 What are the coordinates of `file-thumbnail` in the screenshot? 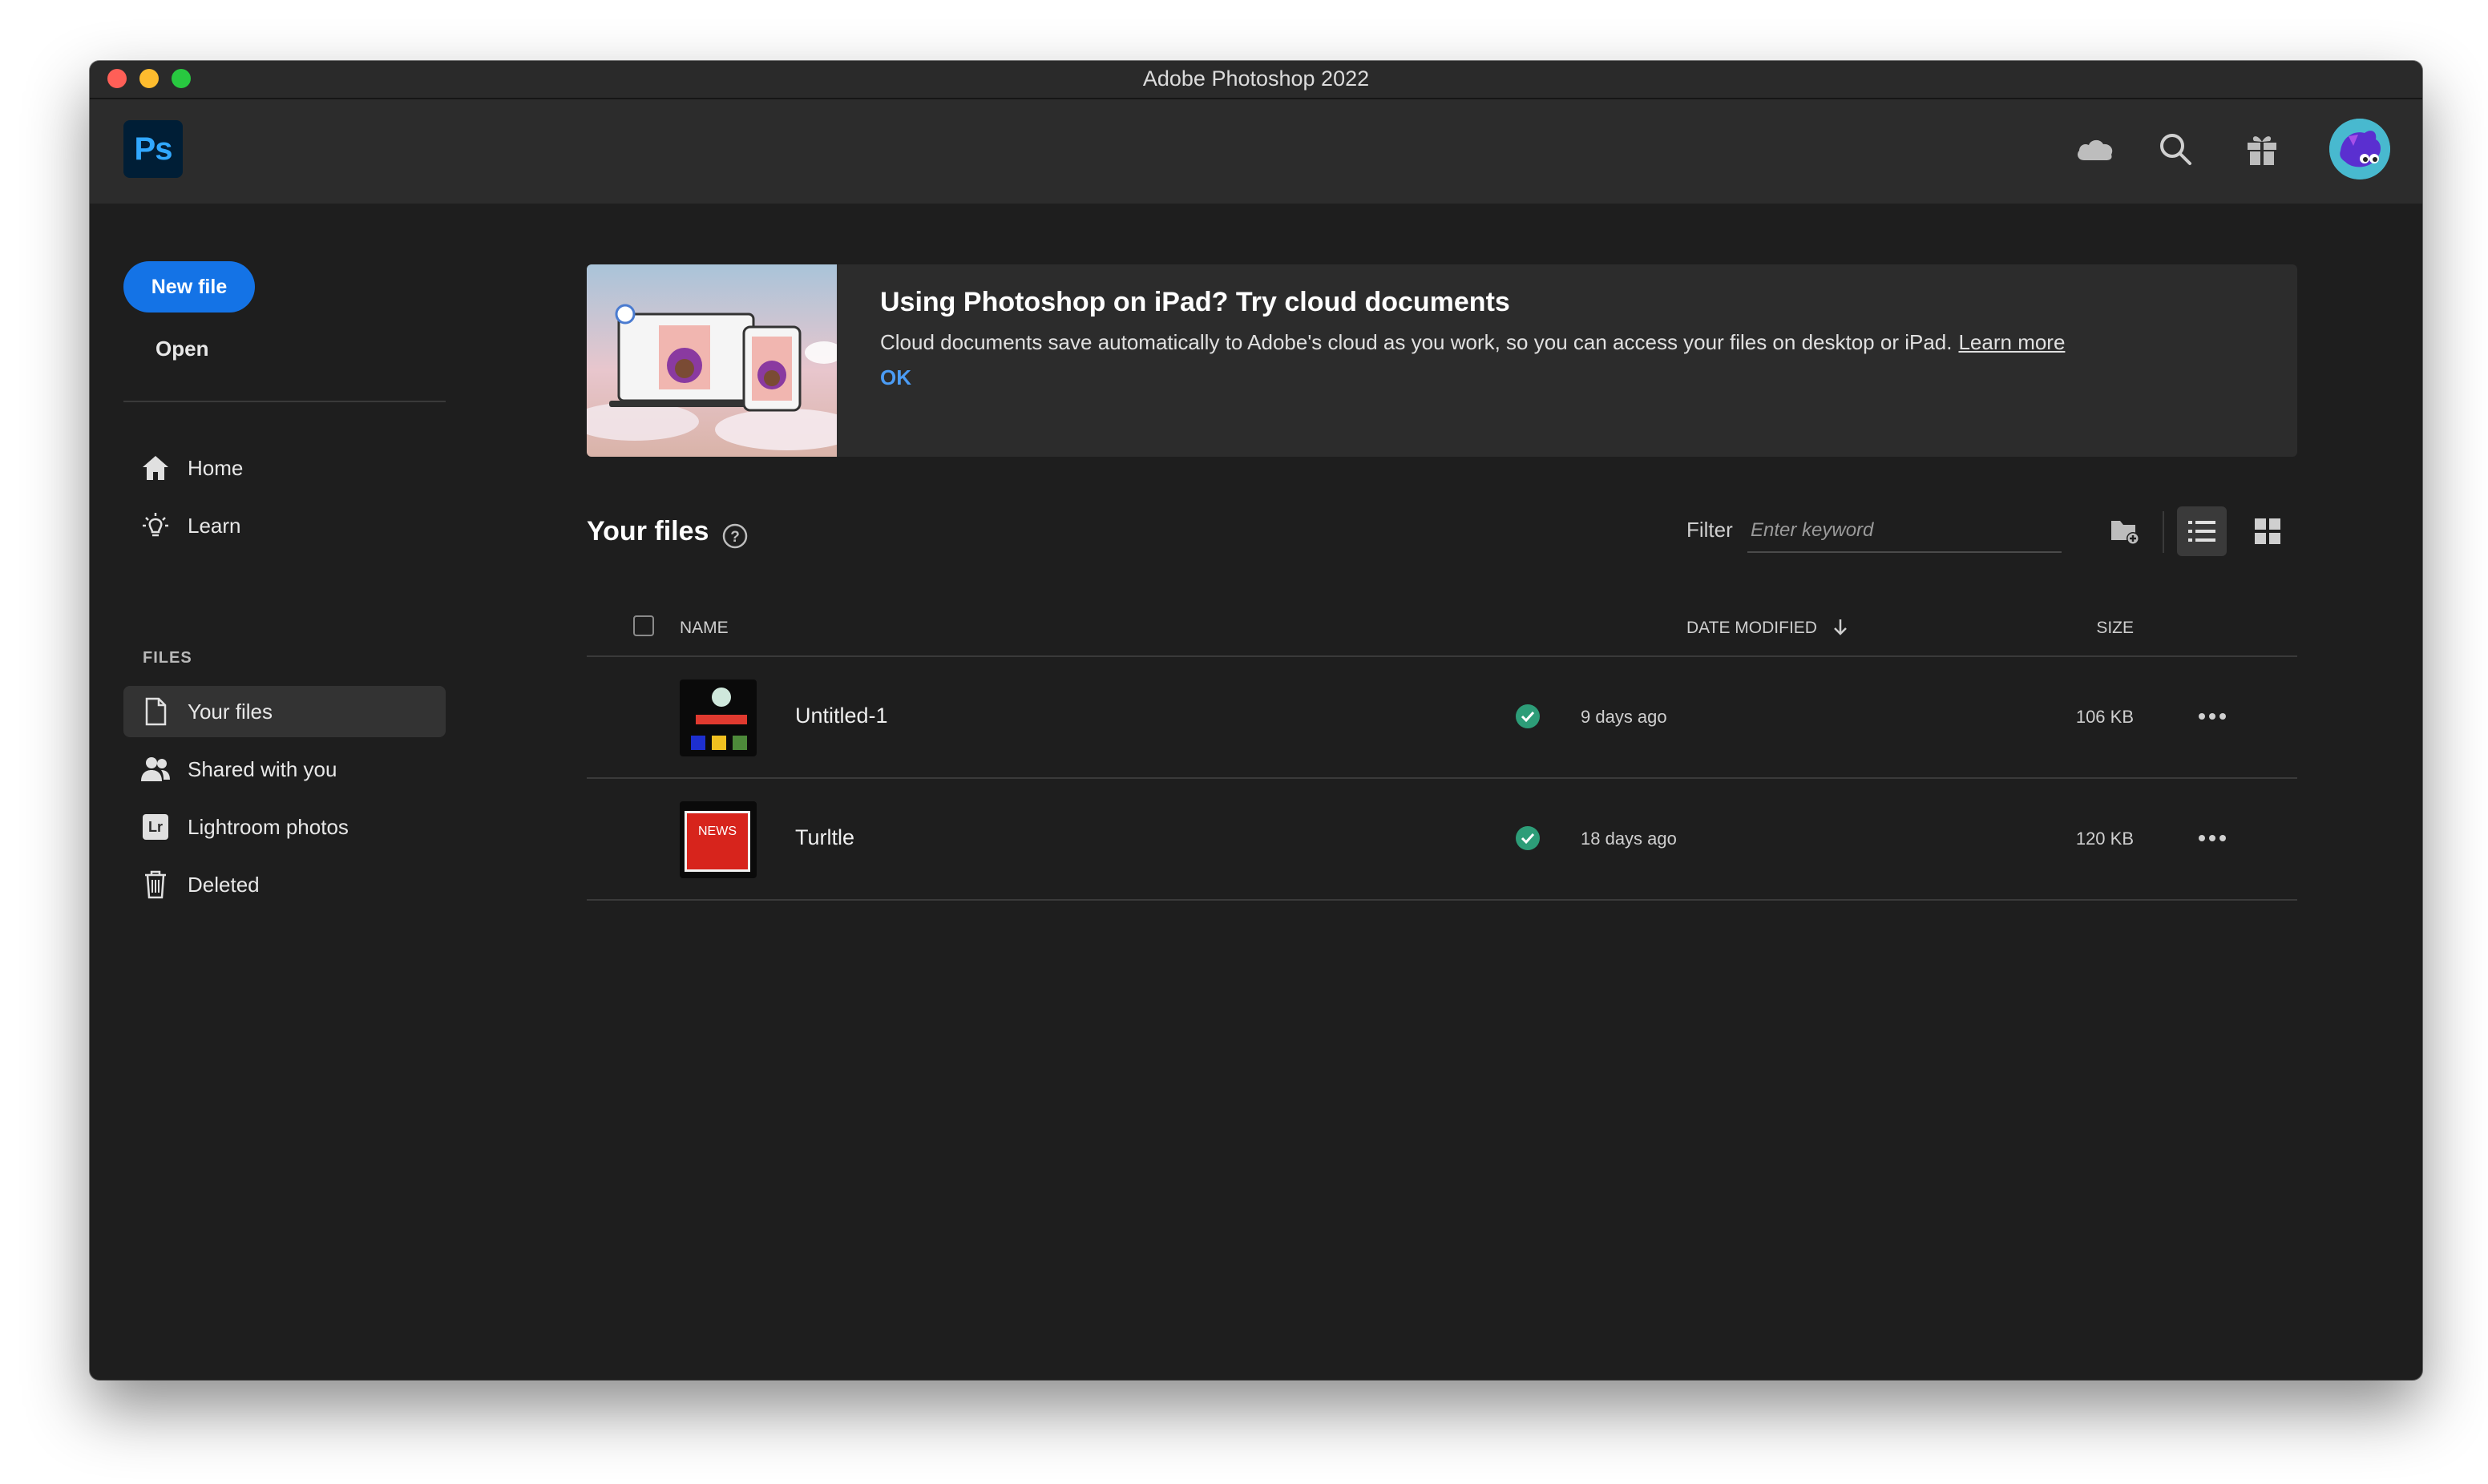 It's located at (718, 718).